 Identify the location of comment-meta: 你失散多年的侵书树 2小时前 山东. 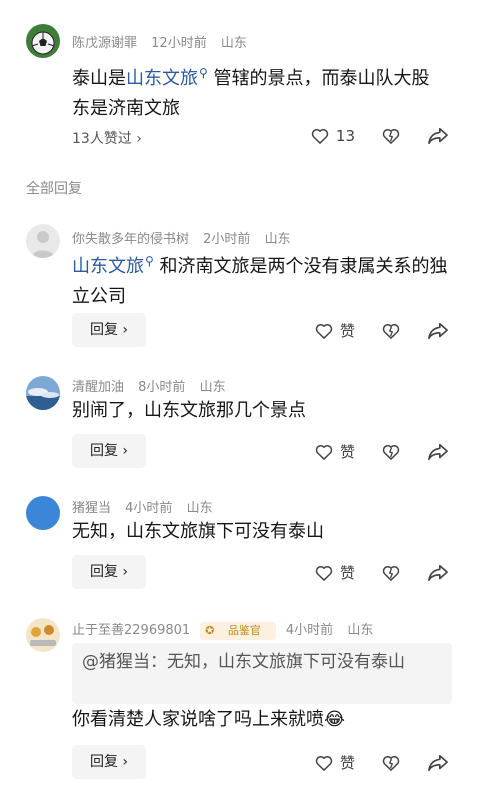
(186, 237).